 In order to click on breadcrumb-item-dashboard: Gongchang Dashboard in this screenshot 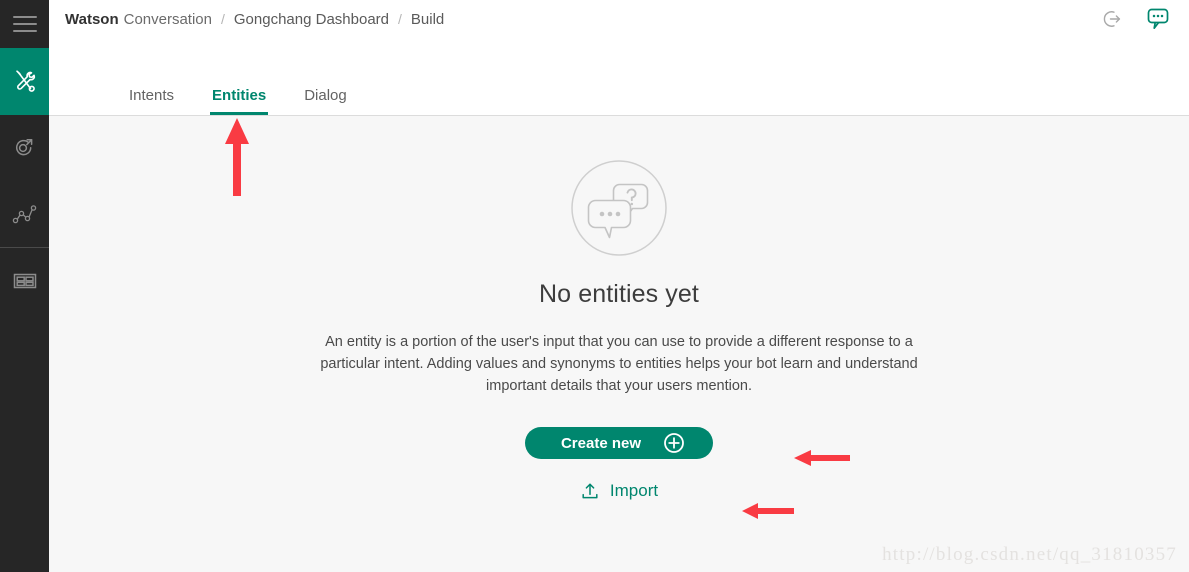, I will do `click(311, 19)`.